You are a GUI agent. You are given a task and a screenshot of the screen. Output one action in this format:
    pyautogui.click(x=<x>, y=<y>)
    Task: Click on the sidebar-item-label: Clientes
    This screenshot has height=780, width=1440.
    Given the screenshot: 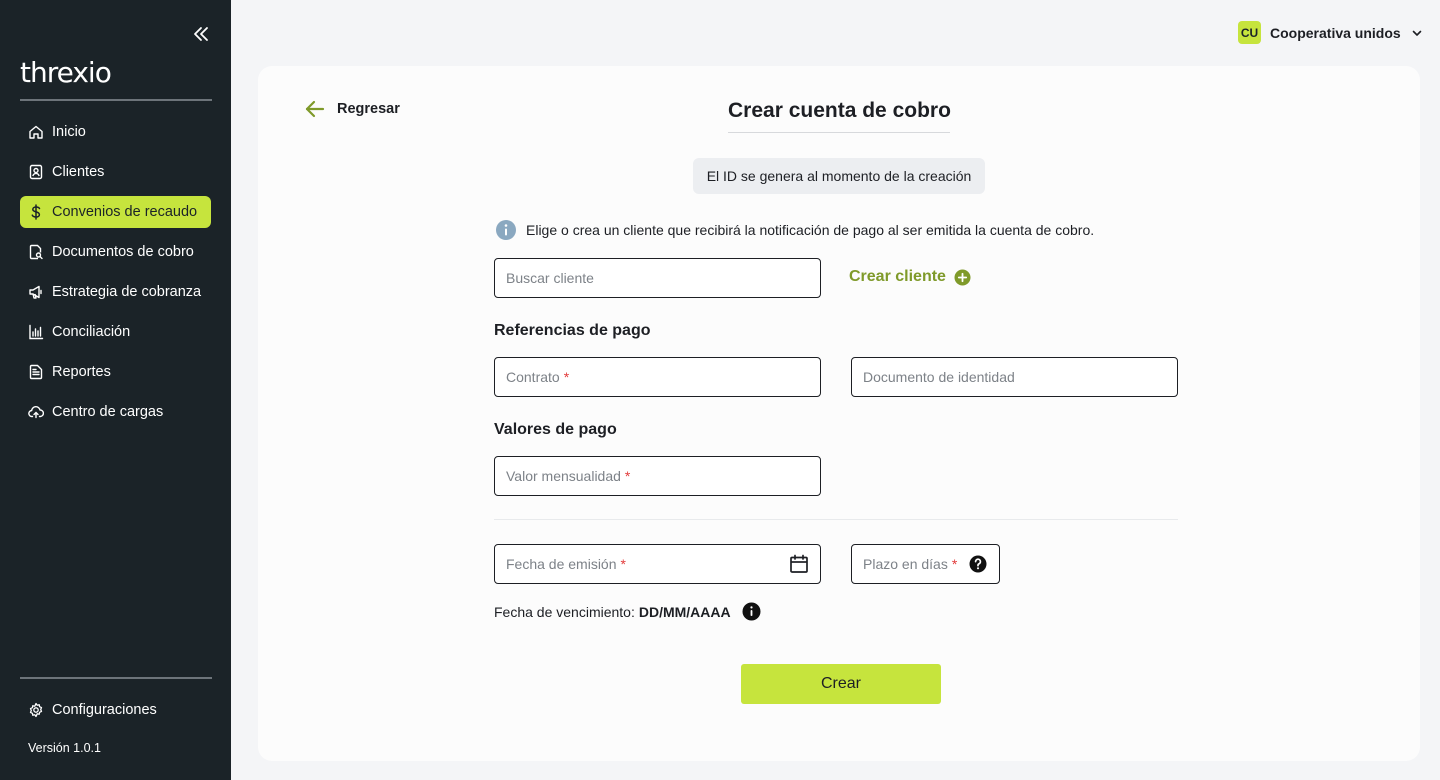 What is the action you would take?
    pyautogui.click(x=78, y=172)
    